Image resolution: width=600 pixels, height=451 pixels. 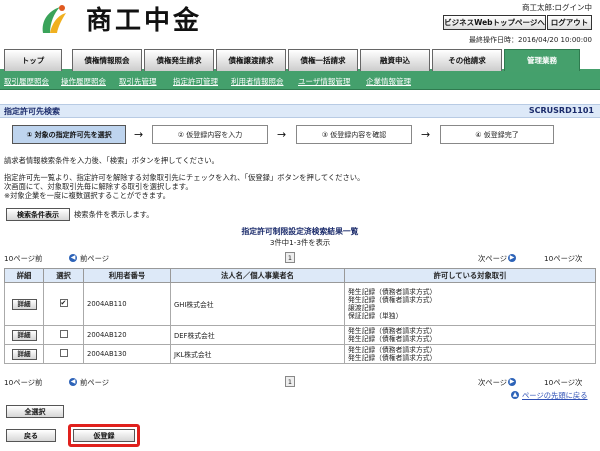 What do you see at coordinates (354, 134) in the screenshot?
I see `step-confirm: ③ 仮登録内容を確認` at bounding box center [354, 134].